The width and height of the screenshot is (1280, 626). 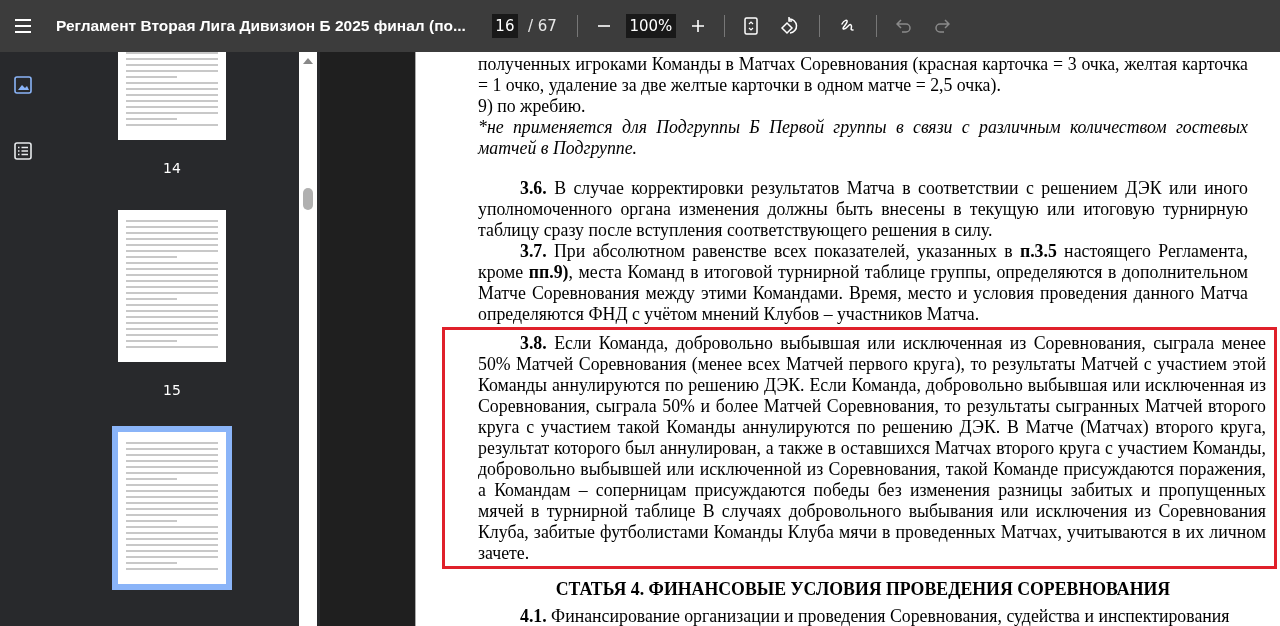 I want to click on paragraph: 4.1. Финансирование организации и проведения Соревнования, судейства и инспектирования, so click(x=875, y=616).